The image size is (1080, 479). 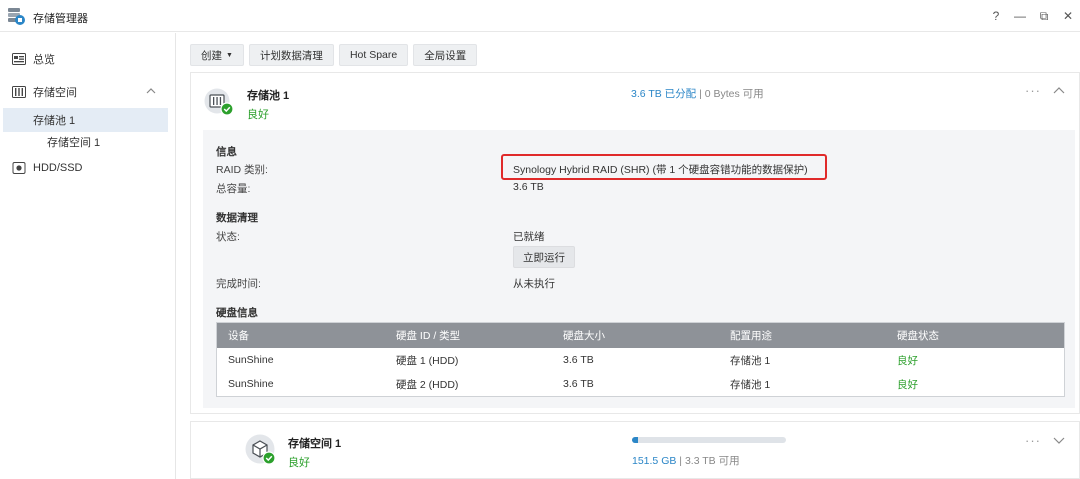 I want to click on column-header-size: 硬盘大小, so click(x=635, y=335).